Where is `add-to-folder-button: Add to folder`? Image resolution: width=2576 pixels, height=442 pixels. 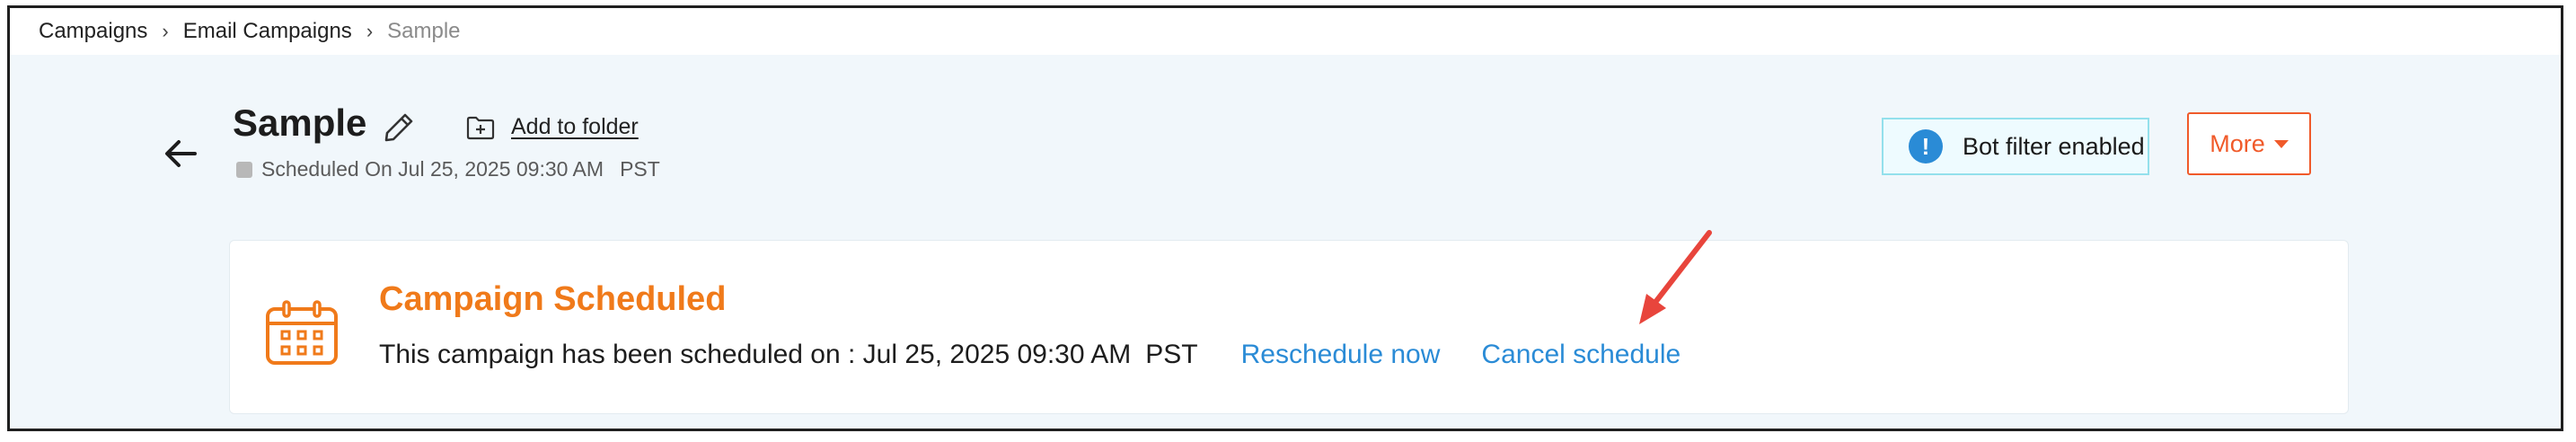
add-to-folder-button: Add to folder is located at coordinates (552, 127).